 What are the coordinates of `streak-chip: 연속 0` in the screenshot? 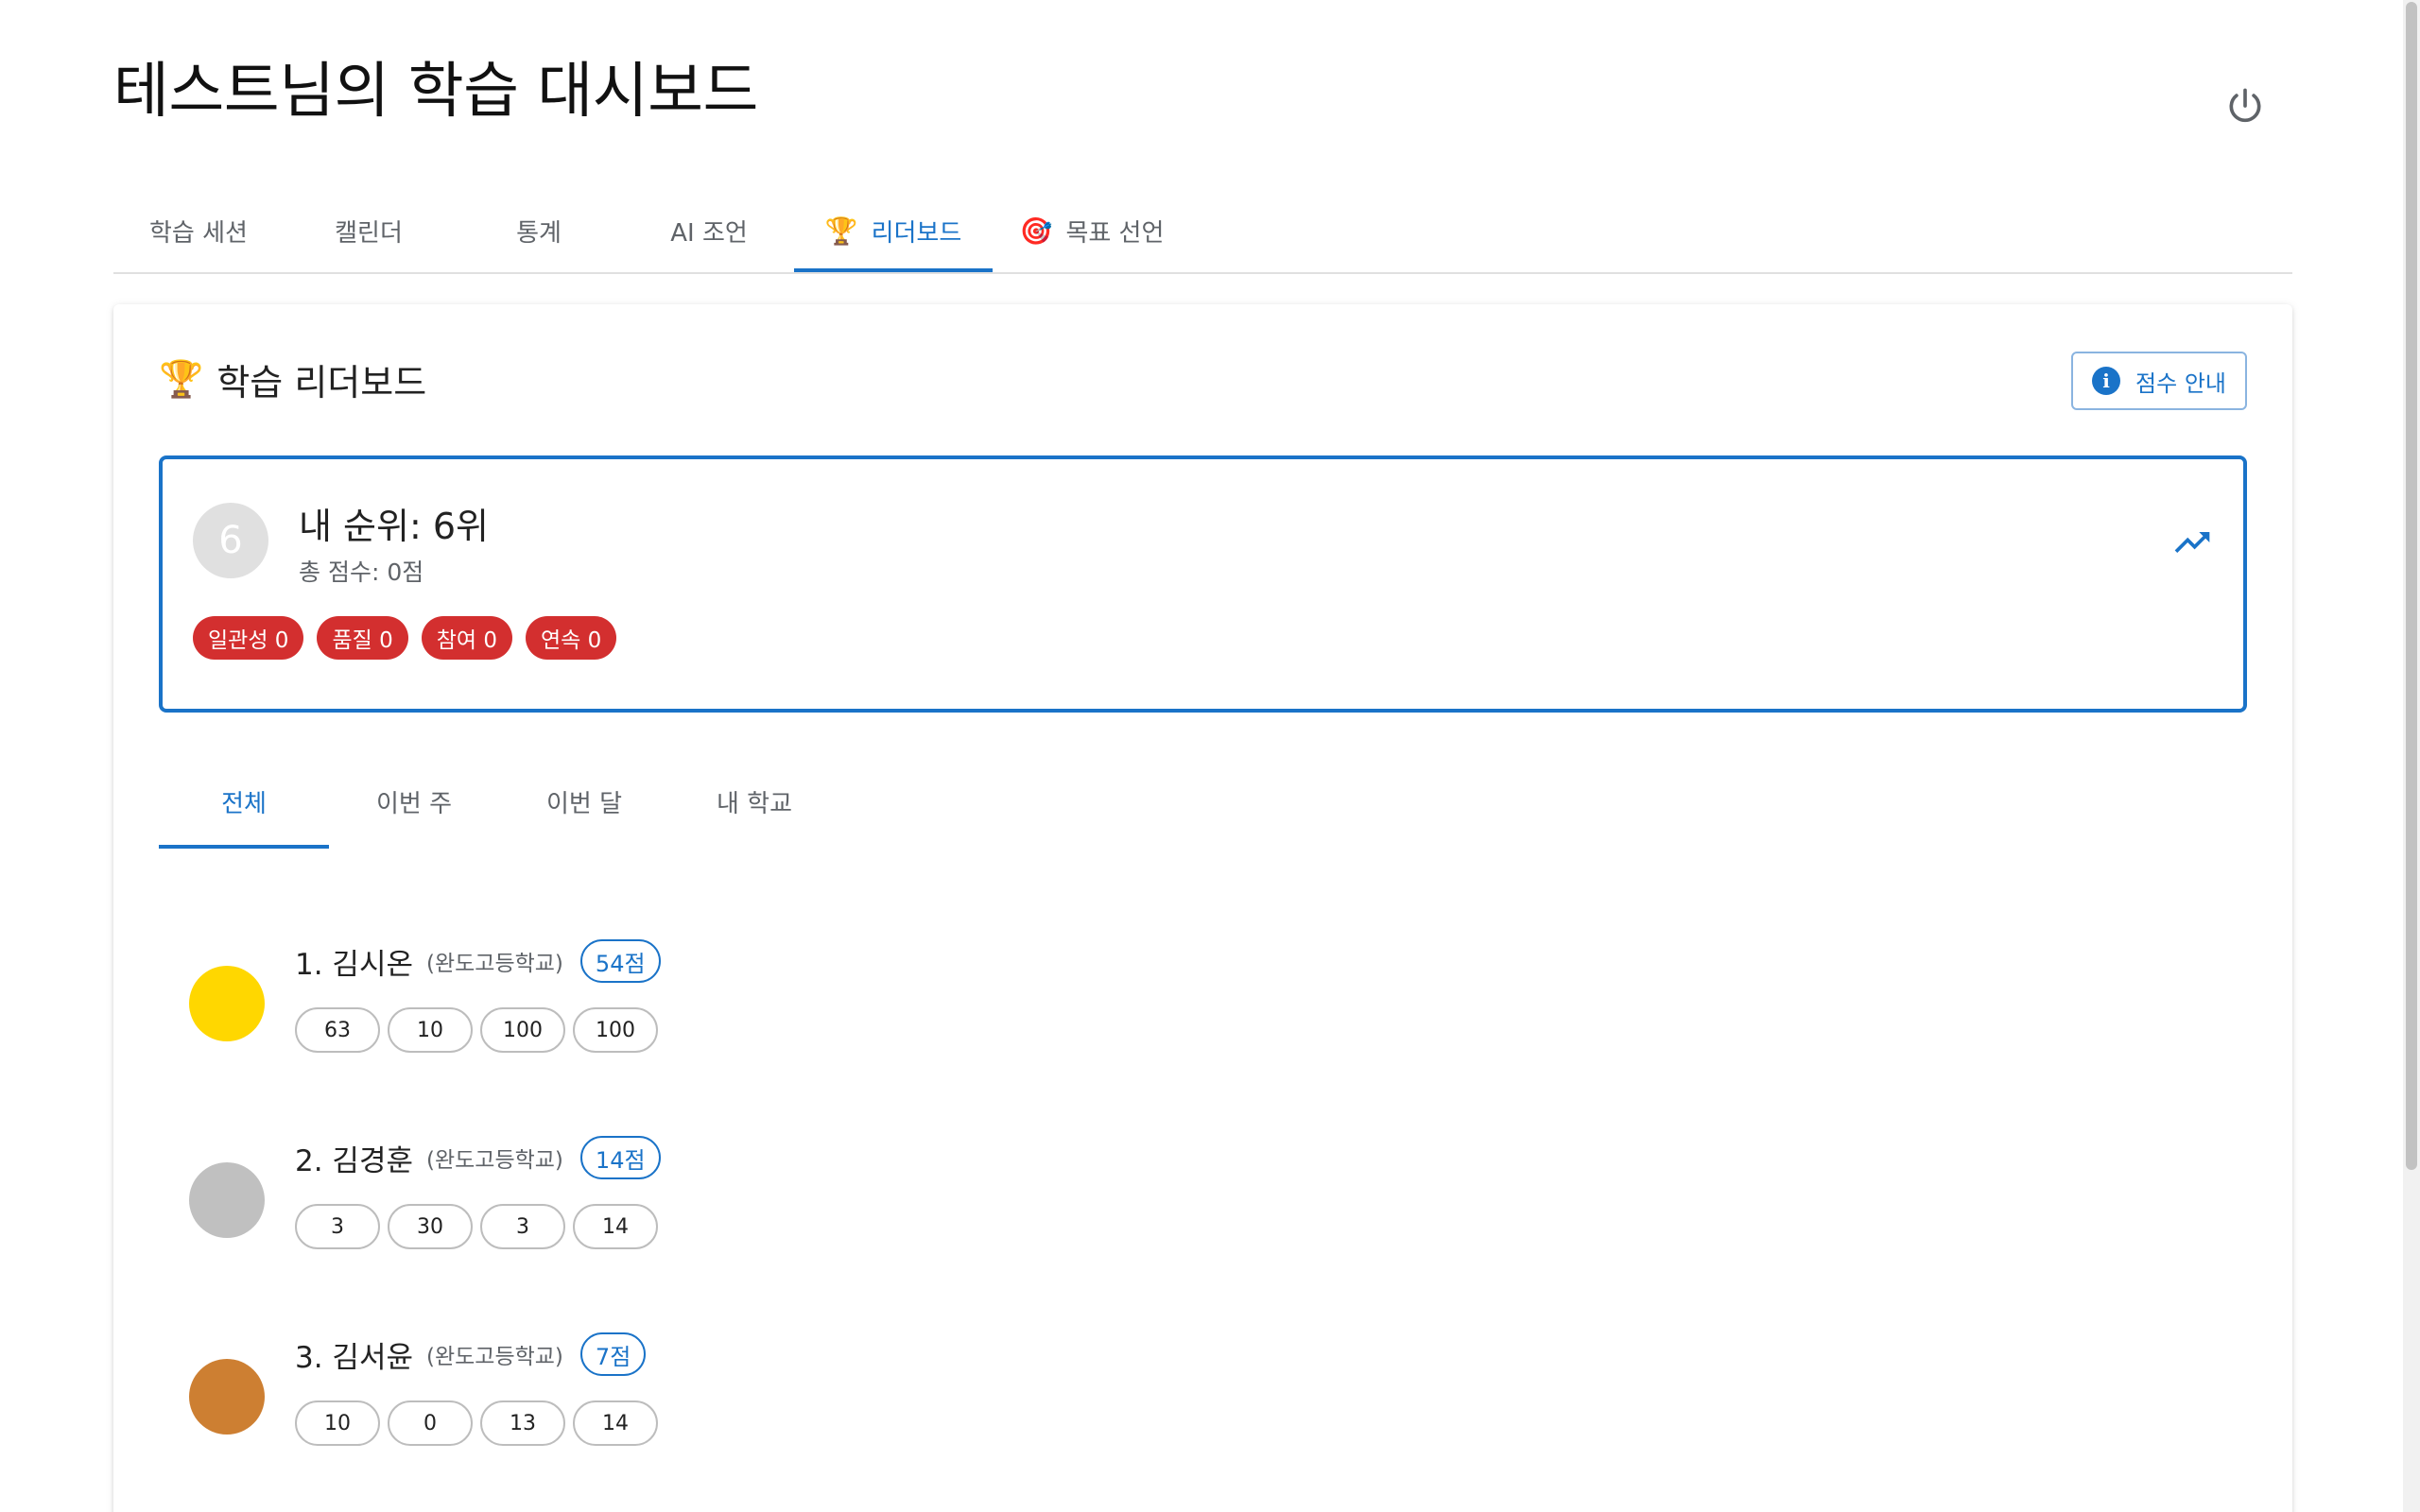 It's located at (571, 638).